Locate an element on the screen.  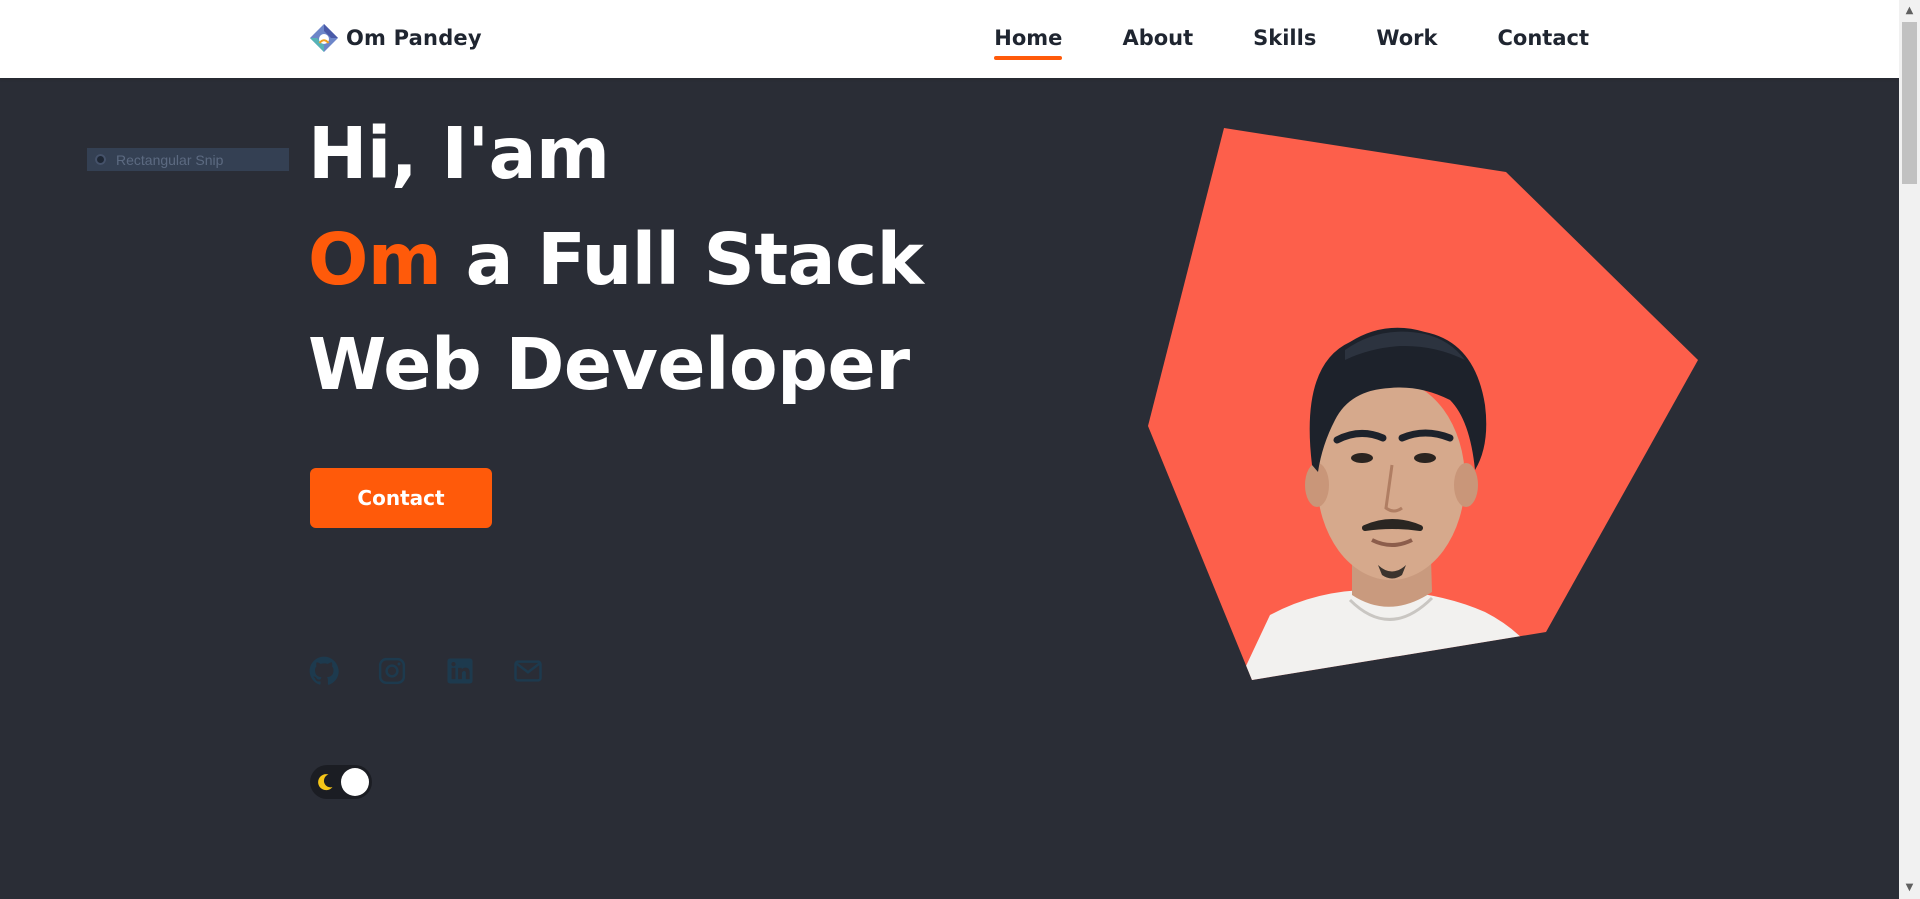
scroll-up-arrow-icon: ▲ is located at coordinates (1909, 11).